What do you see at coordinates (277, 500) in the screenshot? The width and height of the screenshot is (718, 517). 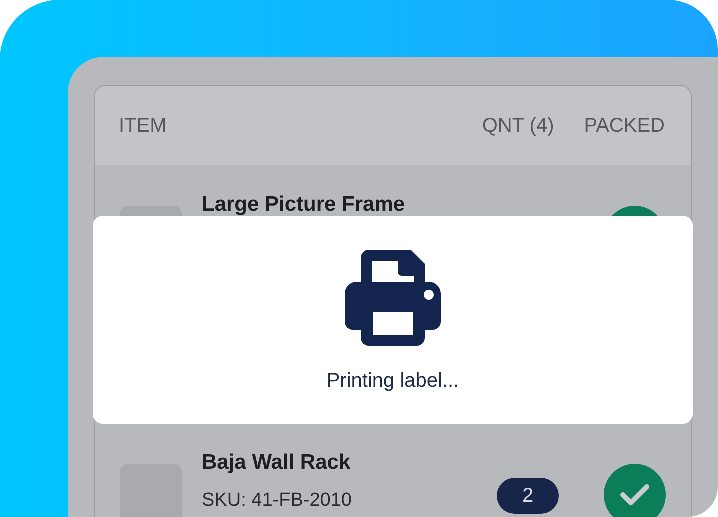 I see `item-sku: SKU: 41-FB-2010` at bounding box center [277, 500].